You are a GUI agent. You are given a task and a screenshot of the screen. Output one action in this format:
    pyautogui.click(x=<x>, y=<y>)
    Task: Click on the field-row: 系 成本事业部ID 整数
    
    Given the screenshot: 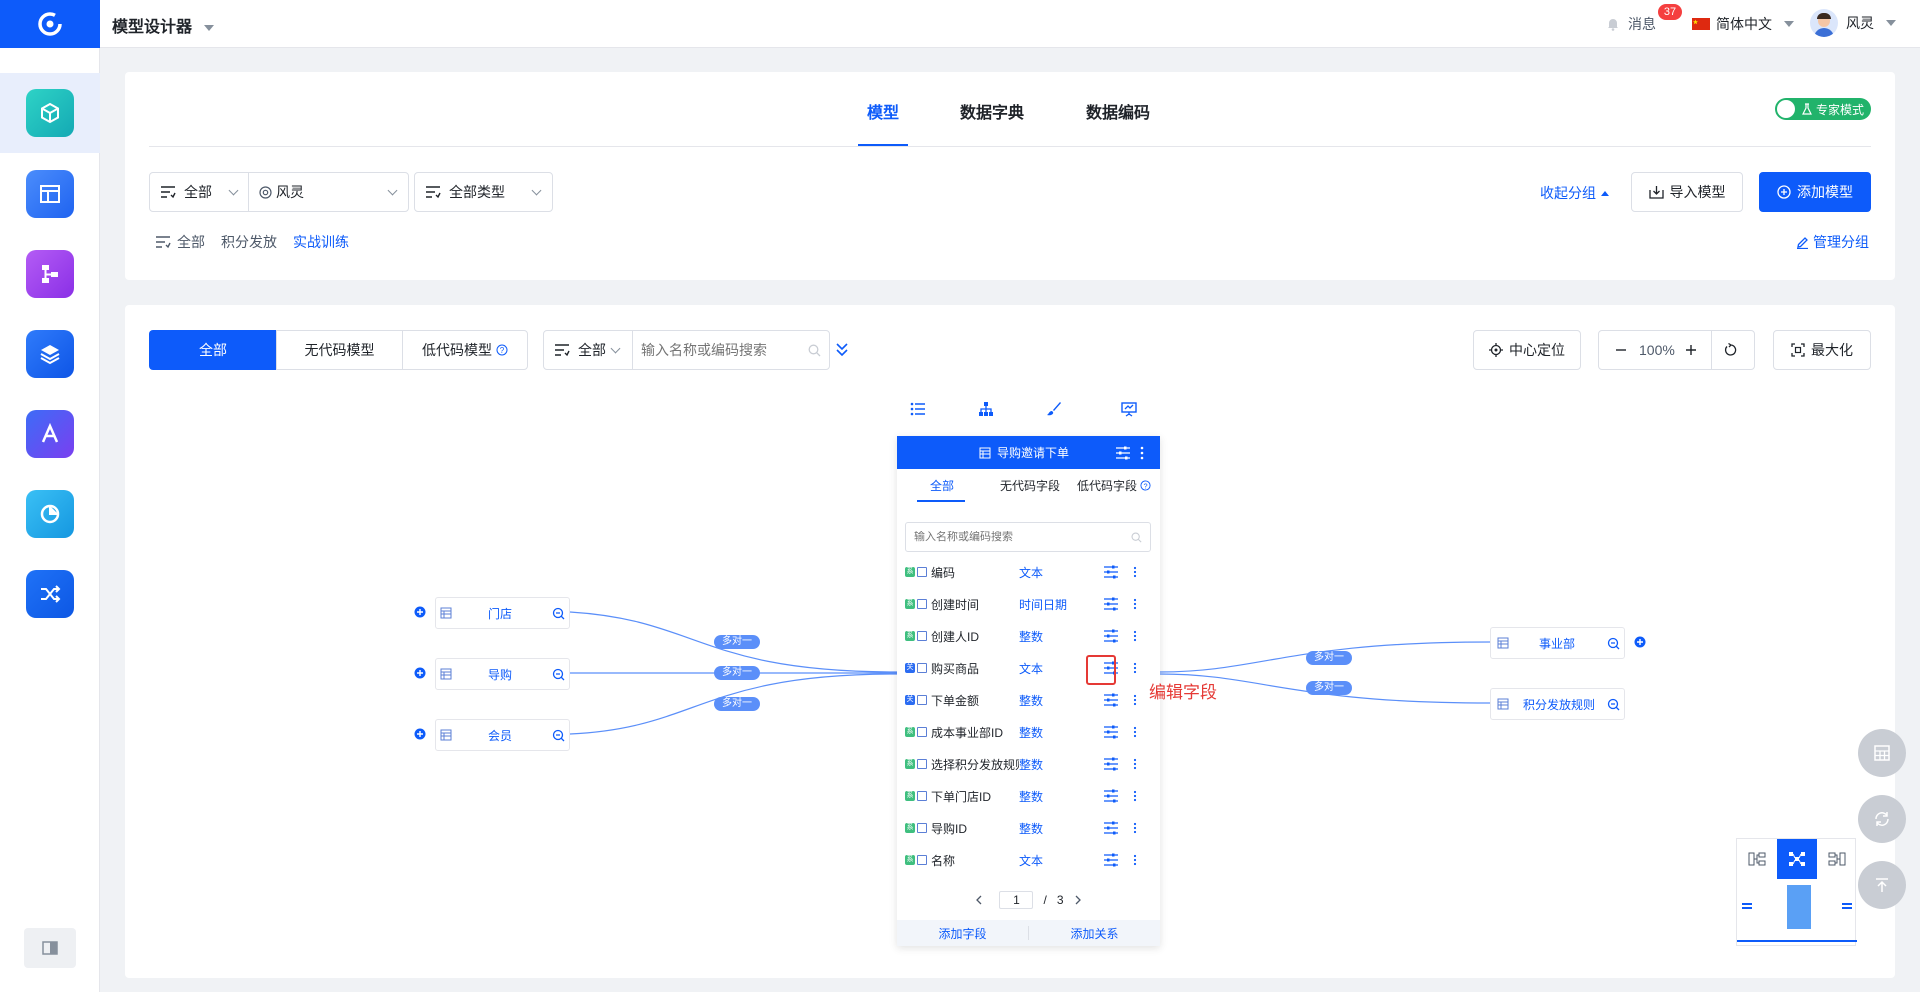 What is the action you would take?
    pyautogui.click(x=1028, y=732)
    